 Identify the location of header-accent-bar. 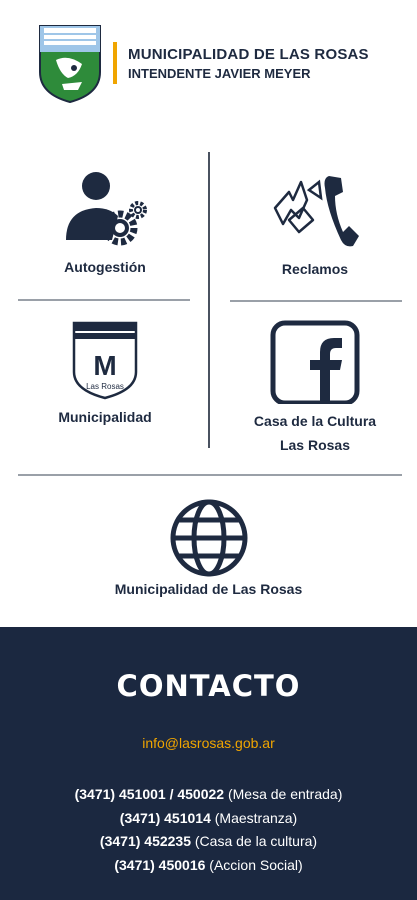
(115, 63).